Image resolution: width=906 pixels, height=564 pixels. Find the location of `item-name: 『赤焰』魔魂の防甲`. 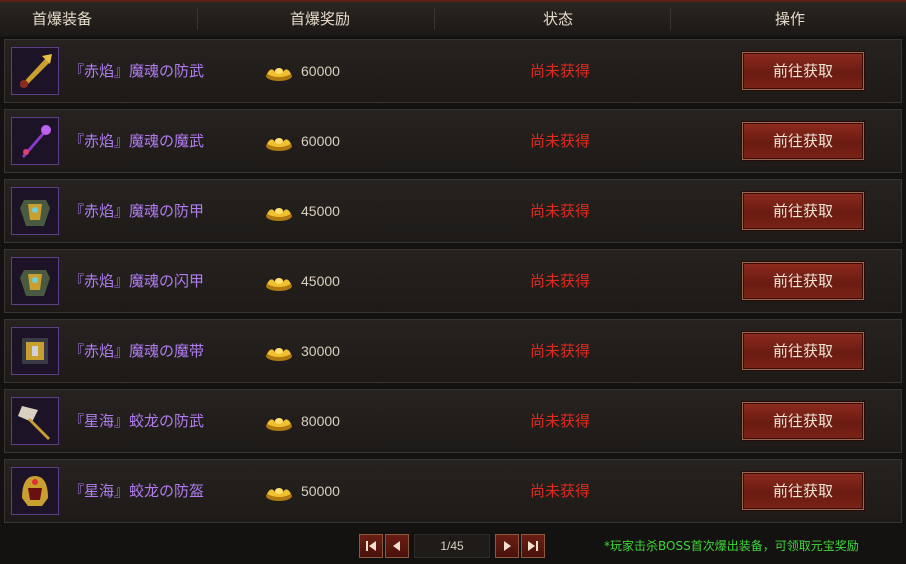

item-name: 『赤焰』魔魂の防甲 is located at coordinates (136, 211).